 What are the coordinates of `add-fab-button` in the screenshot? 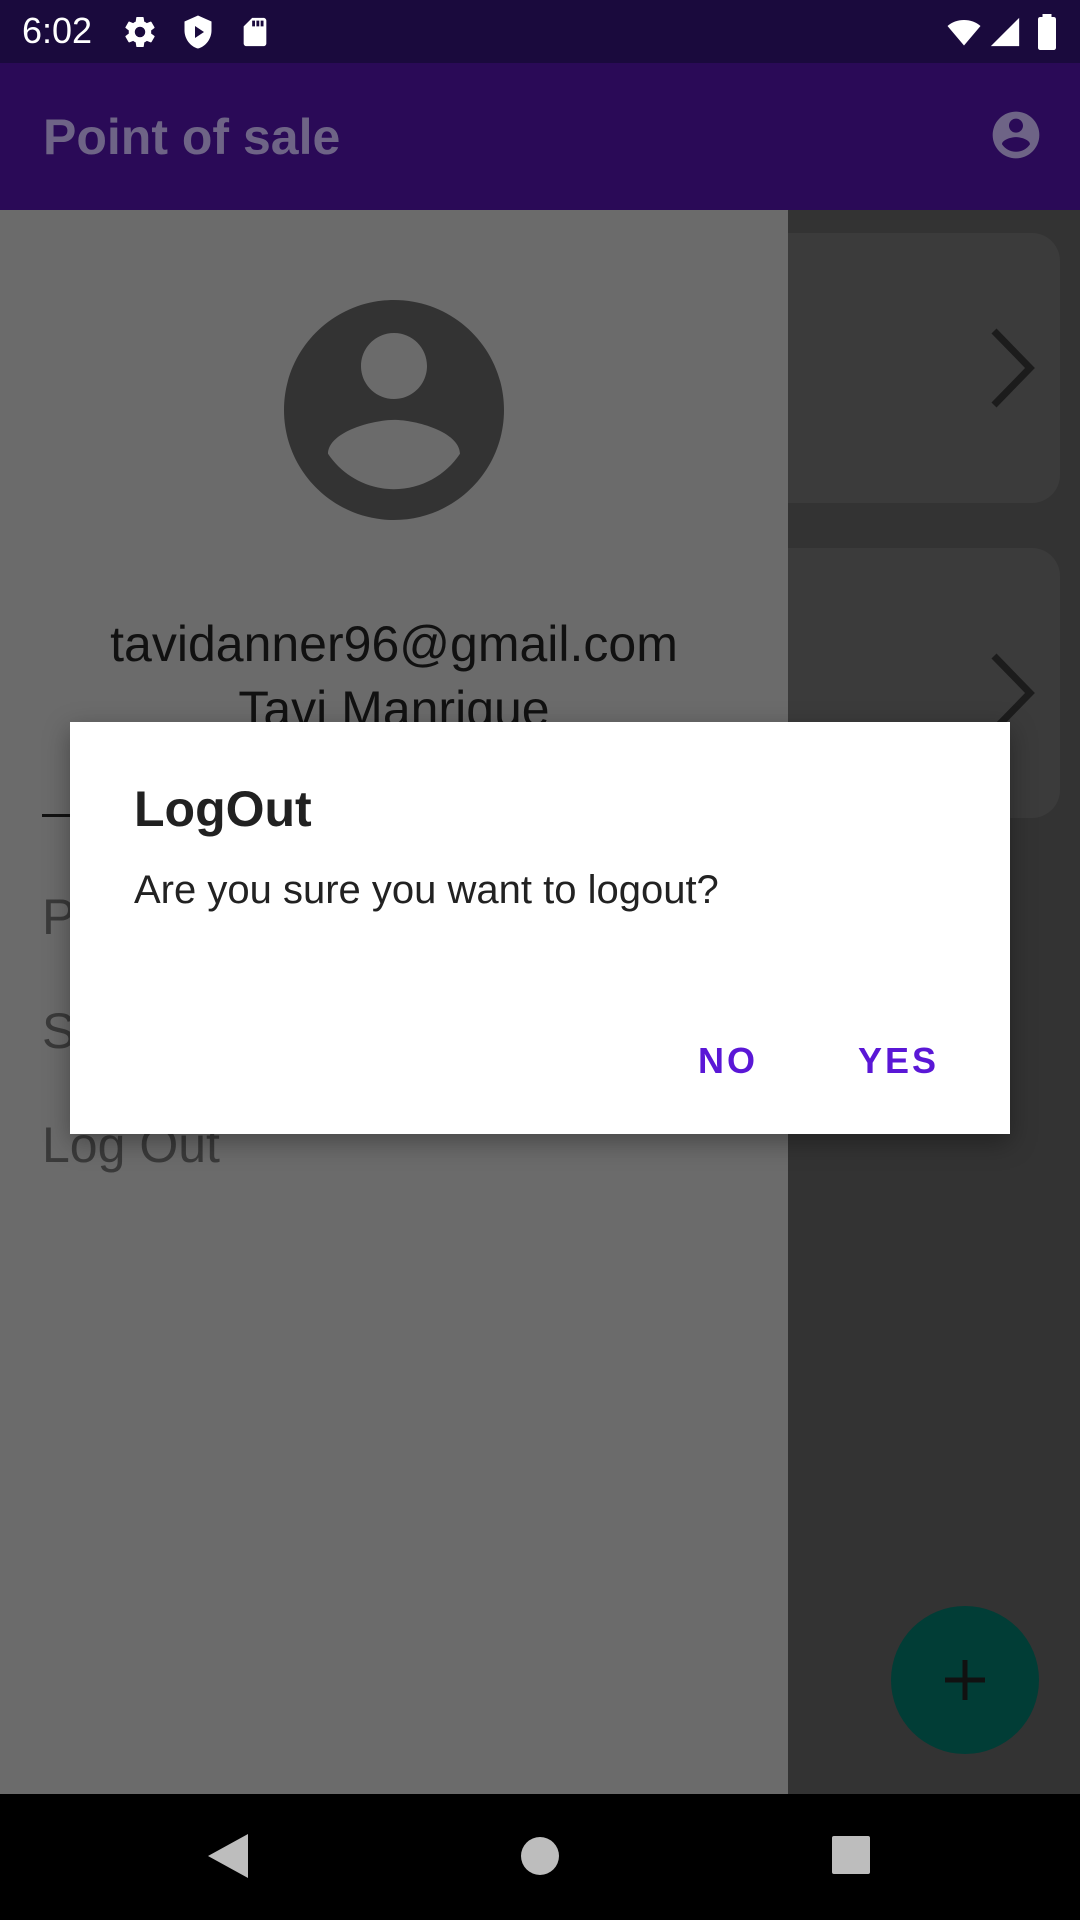 It's located at (965, 1680).